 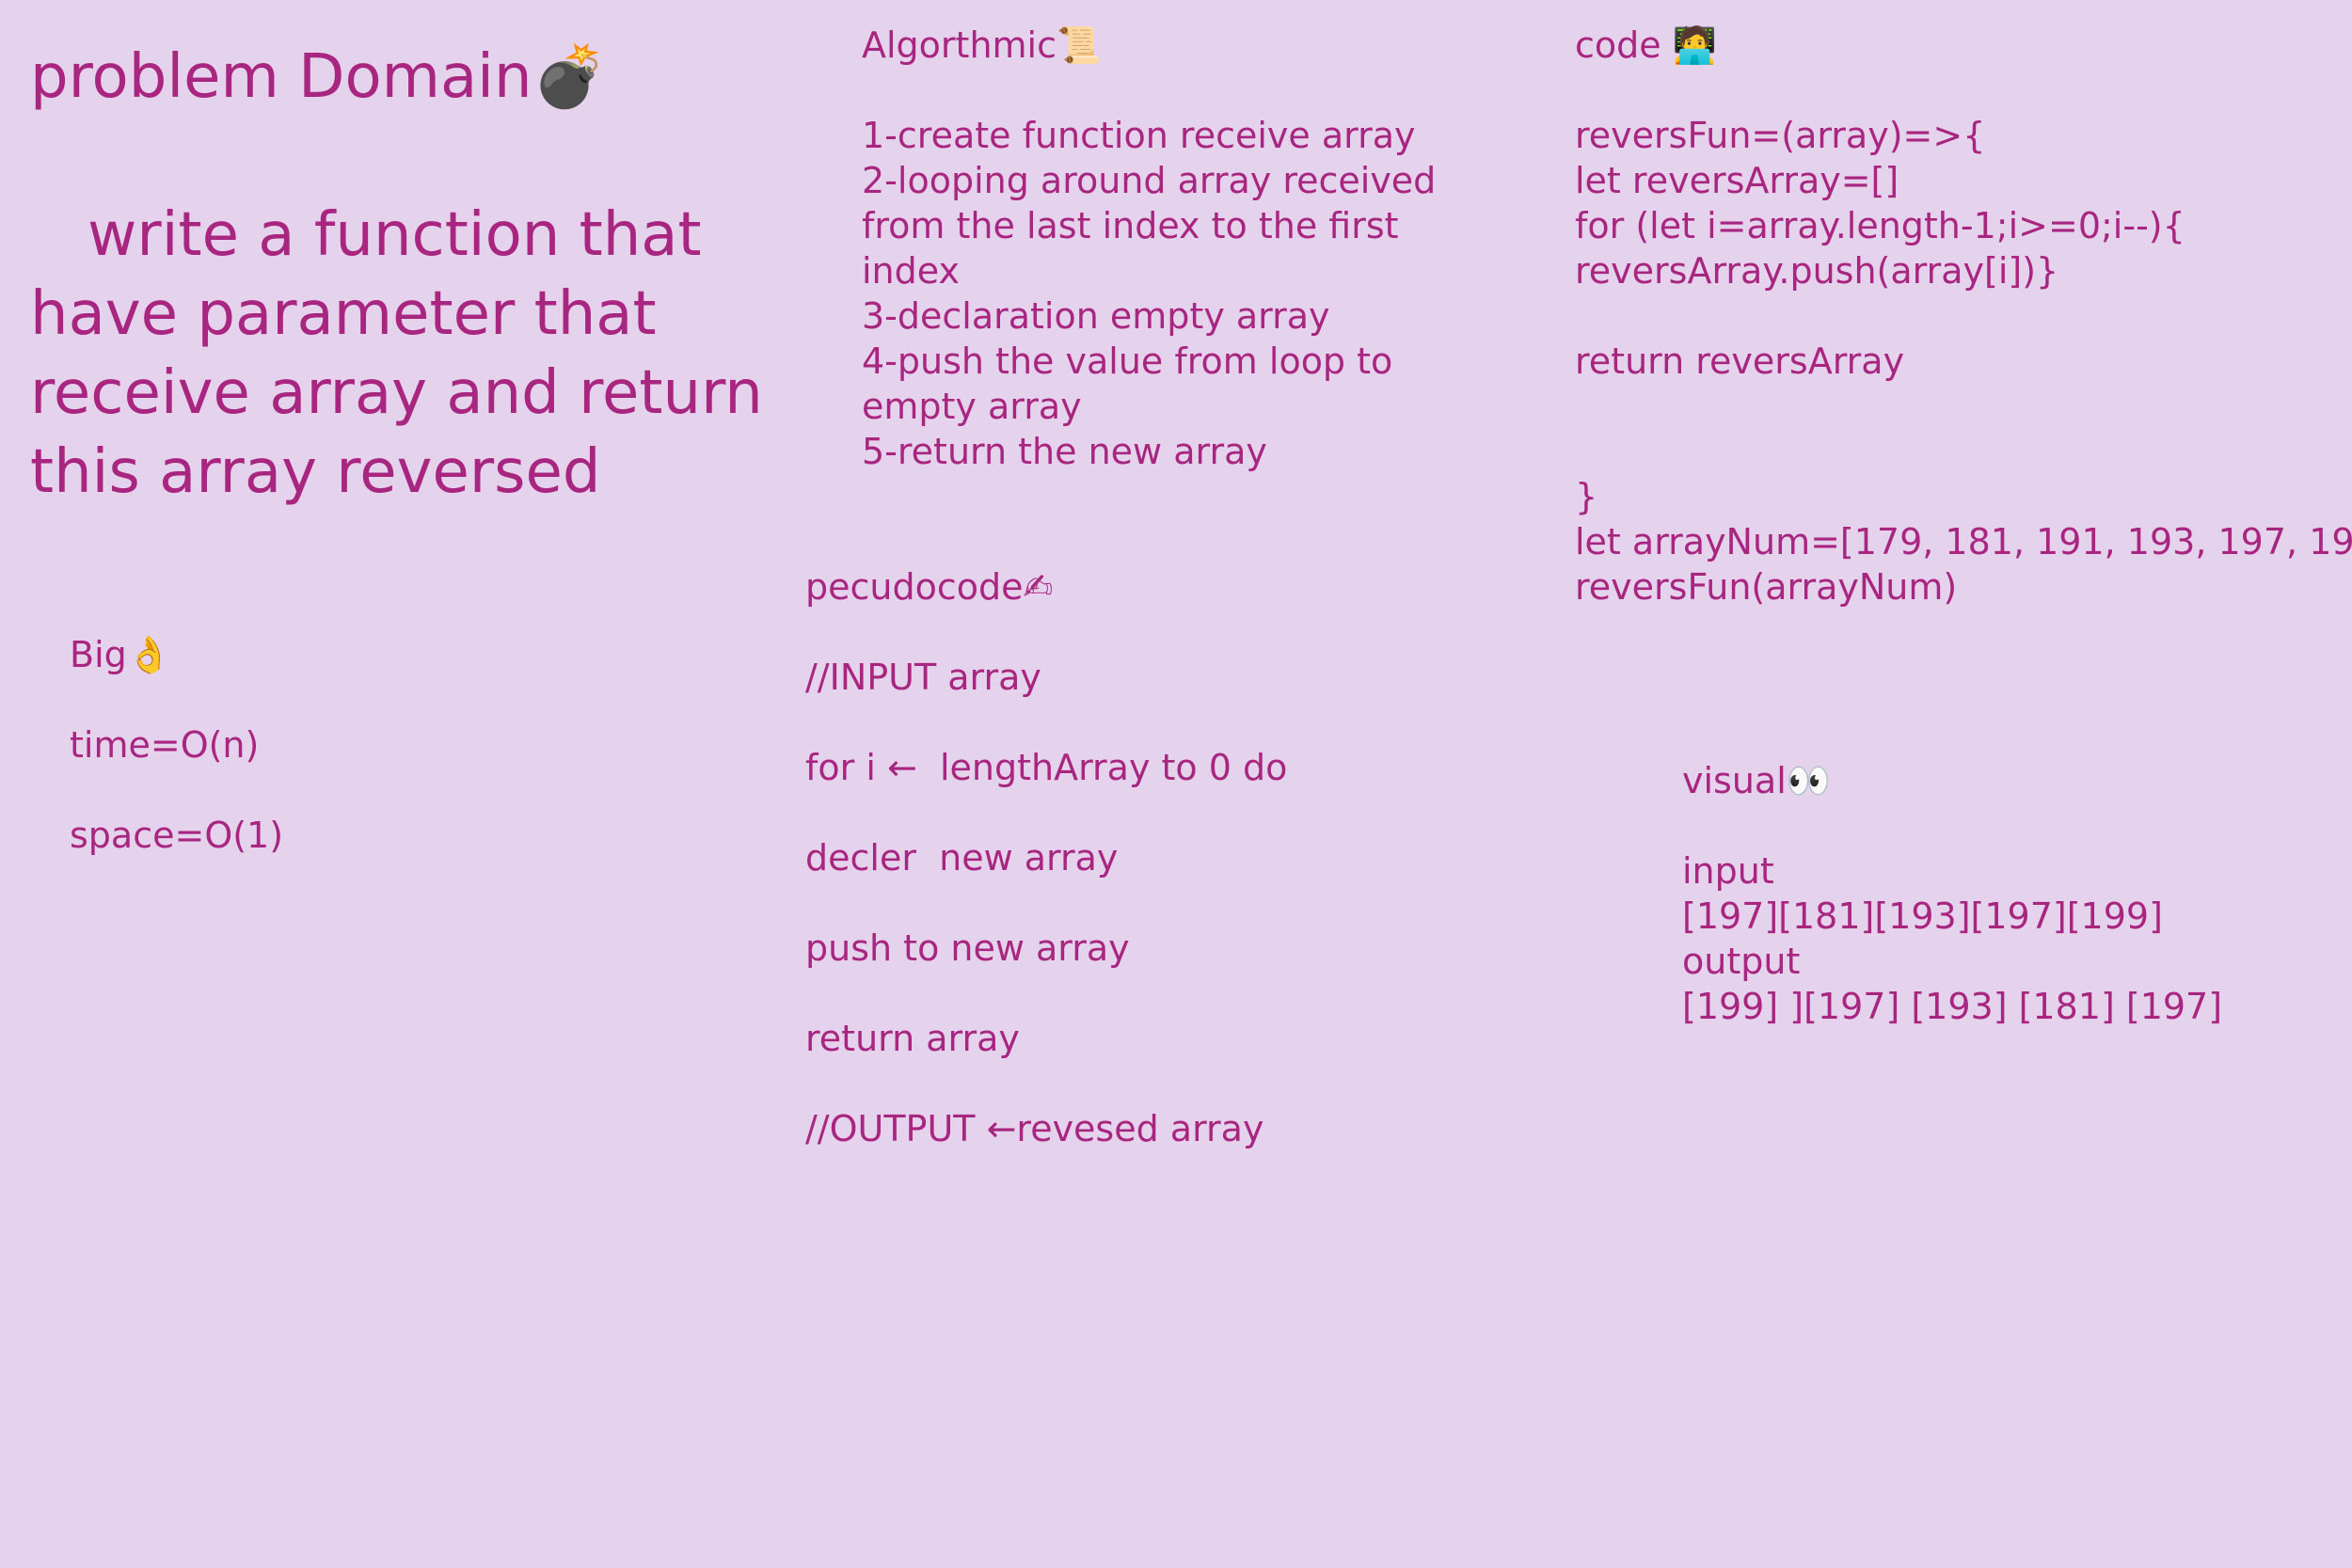 What do you see at coordinates (1139, 135) in the screenshot?
I see `algorithm-step: 1-create function receive array` at bounding box center [1139, 135].